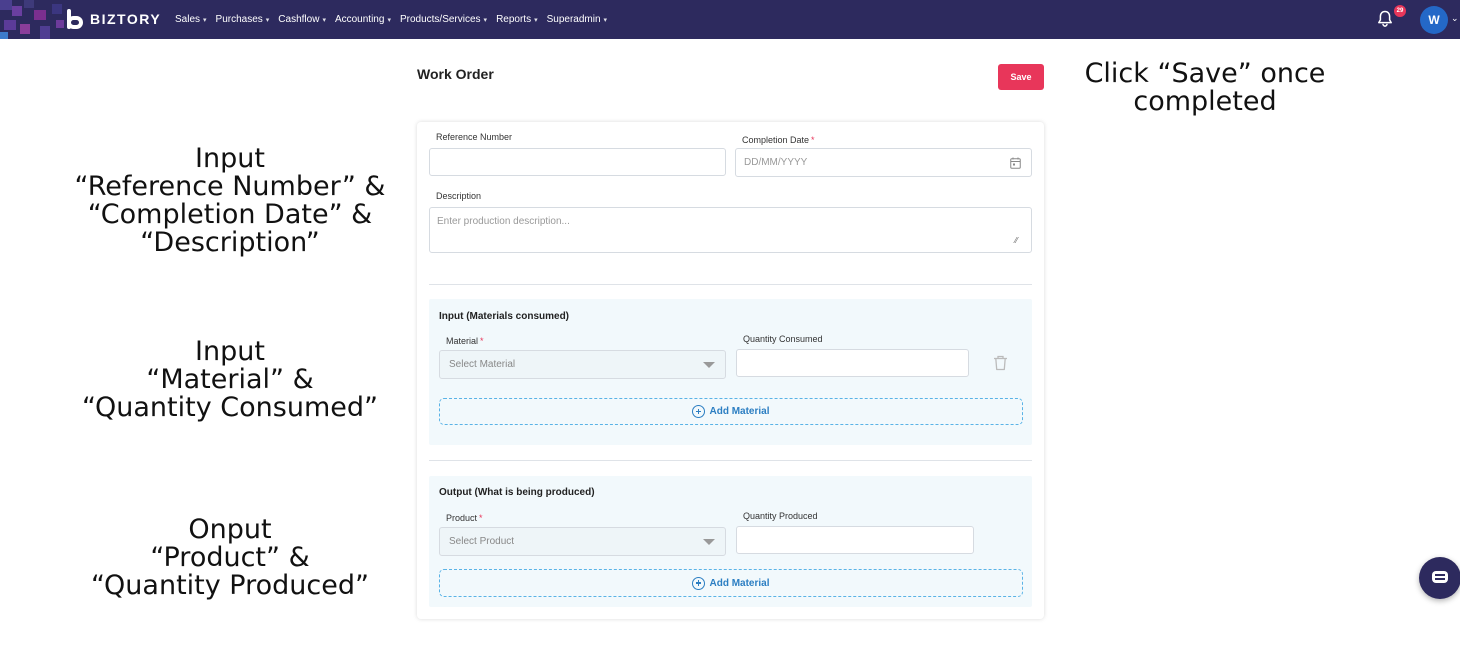 The height and width of the screenshot is (645, 1460). I want to click on completion-date-input, so click(883, 162).